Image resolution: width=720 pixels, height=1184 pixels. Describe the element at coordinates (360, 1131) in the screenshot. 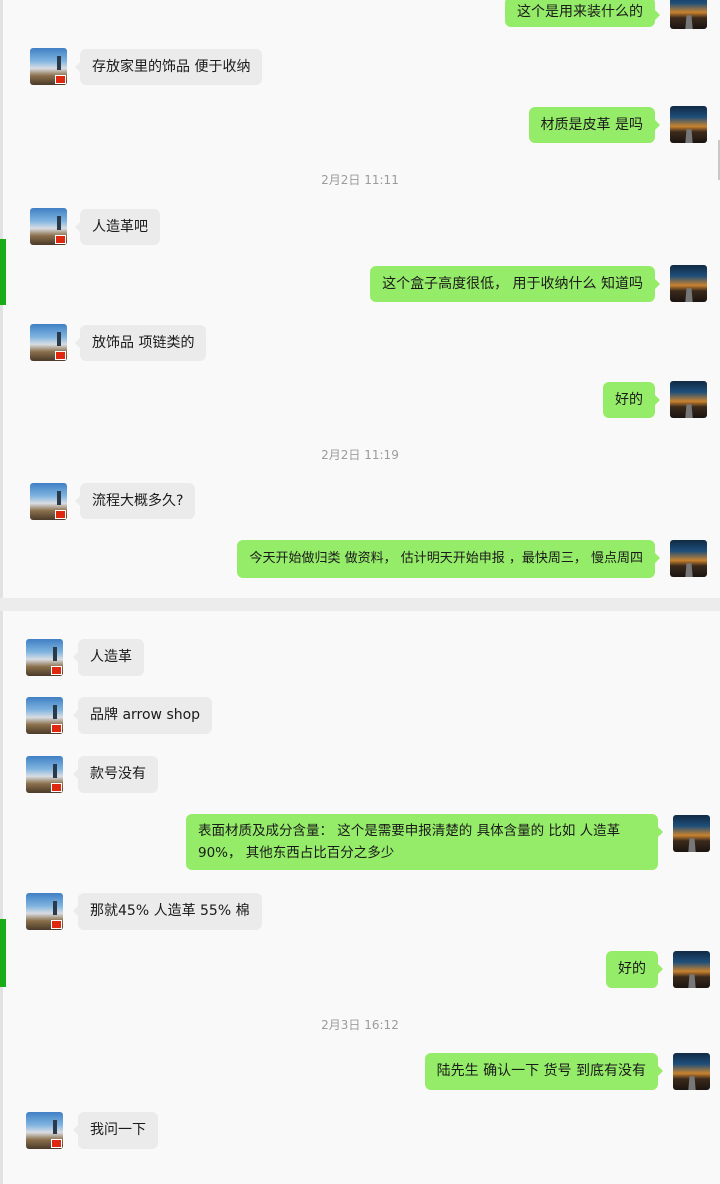

I see `message-row: 我问一下` at that location.